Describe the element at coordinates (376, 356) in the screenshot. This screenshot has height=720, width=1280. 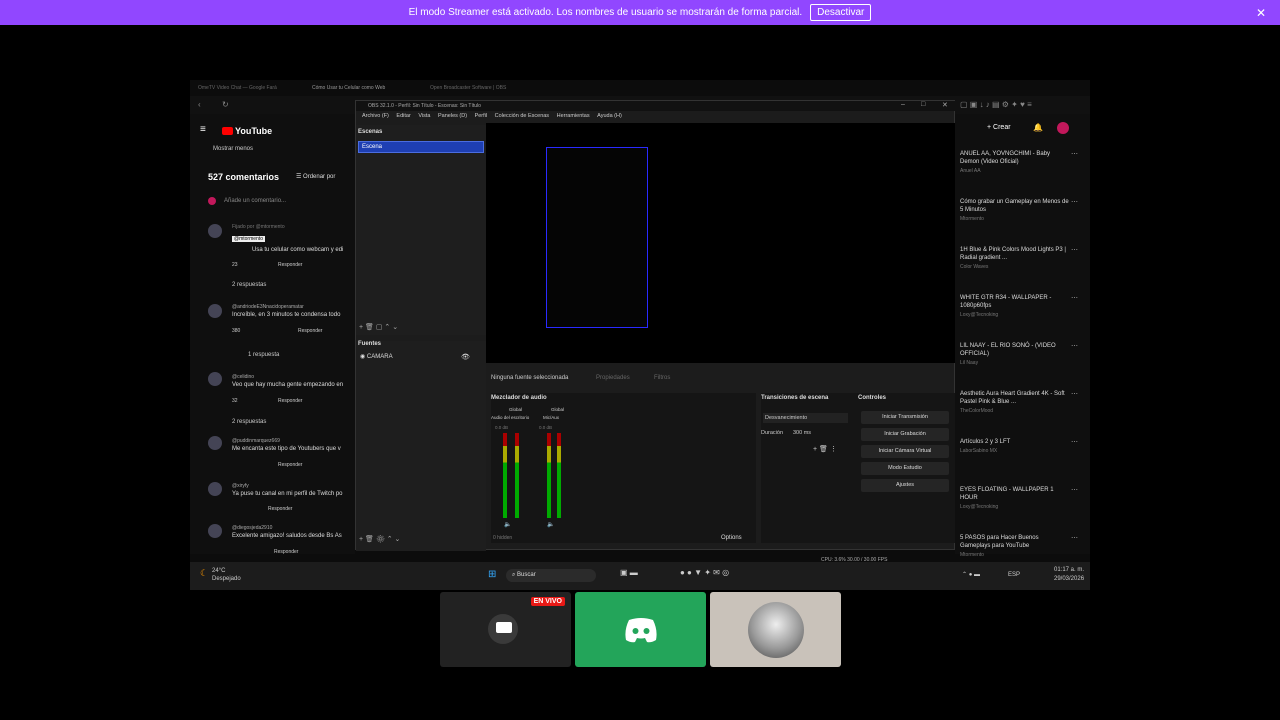
I see `source-item: ◉ CAMARA` at that location.